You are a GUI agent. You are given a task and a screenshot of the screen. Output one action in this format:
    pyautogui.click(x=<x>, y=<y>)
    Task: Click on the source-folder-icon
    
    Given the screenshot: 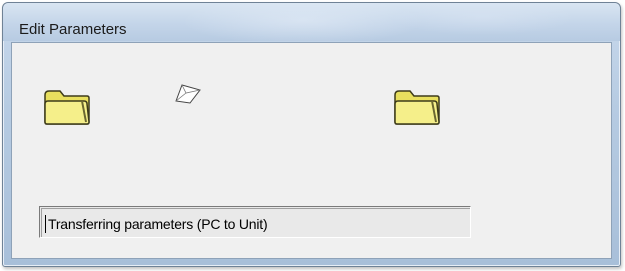 What is the action you would take?
    pyautogui.click(x=67, y=107)
    